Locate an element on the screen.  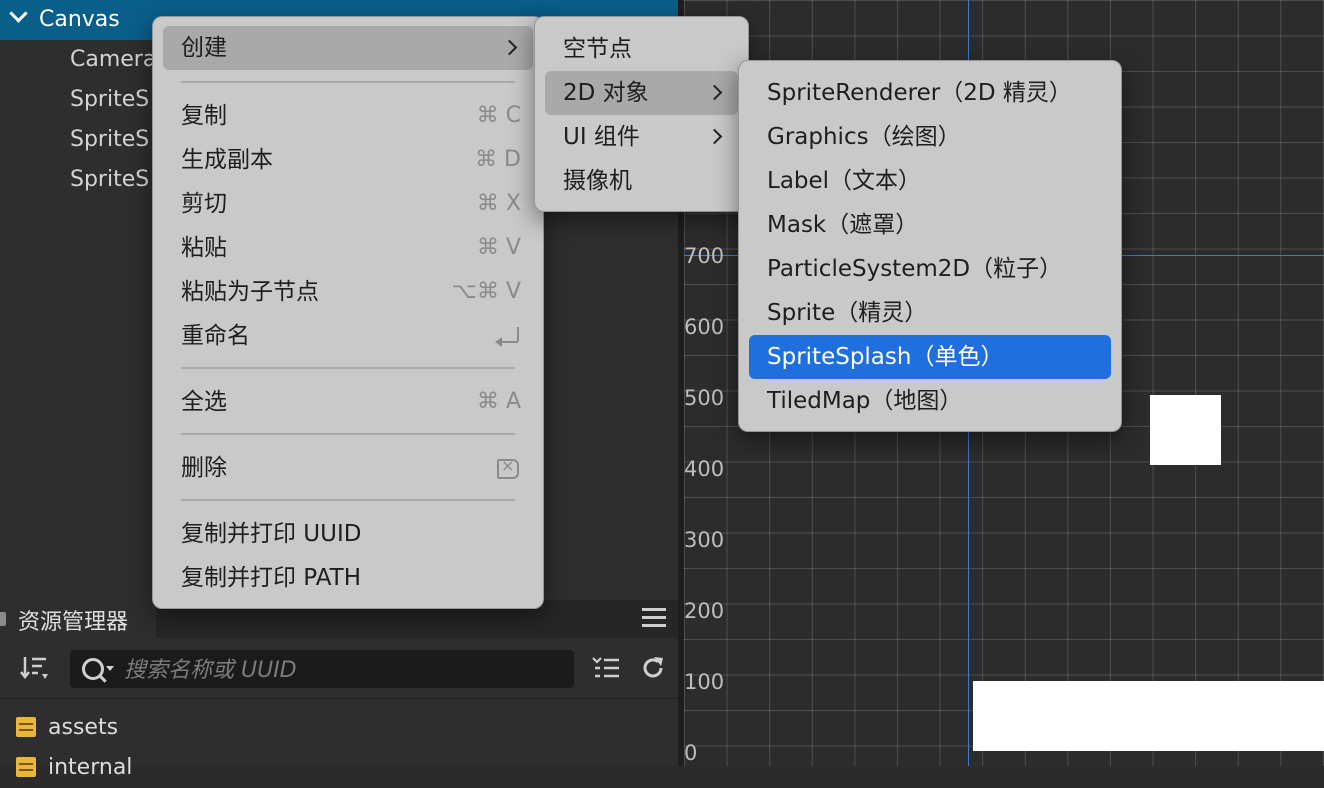
y-axis-label: 500 is located at coordinates (704, 398).